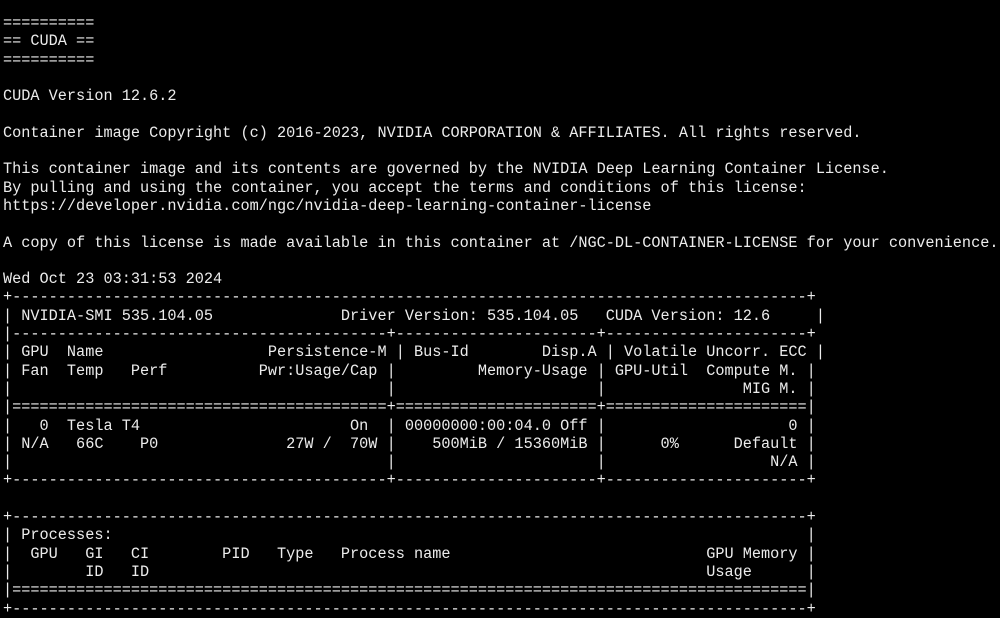 This screenshot has height=618, width=1000. What do you see at coordinates (409, 462) in the screenshot?
I see `nvidia-smi-gpu-table-row: | | | N/A |` at bounding box center [409, 462].